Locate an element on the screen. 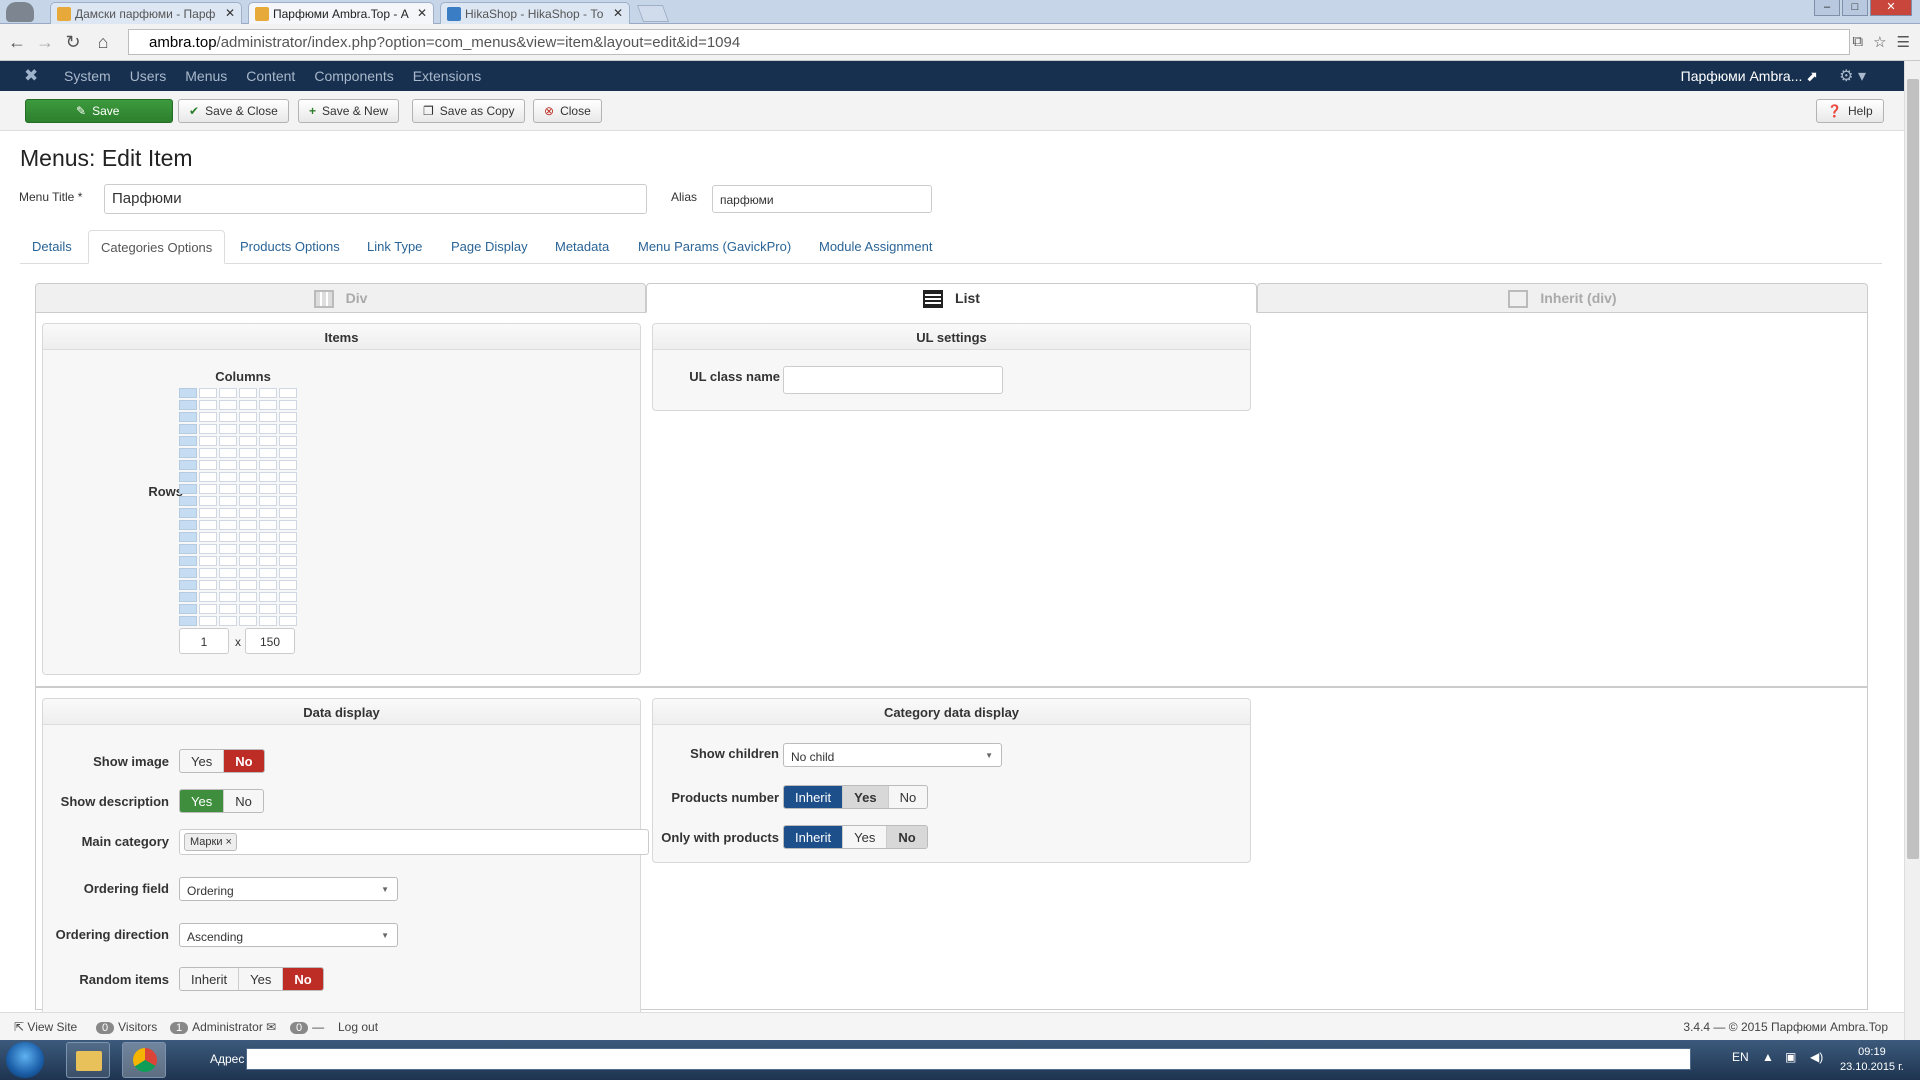  close-tab-icon: ✕ is located at coordinates (422, 13).